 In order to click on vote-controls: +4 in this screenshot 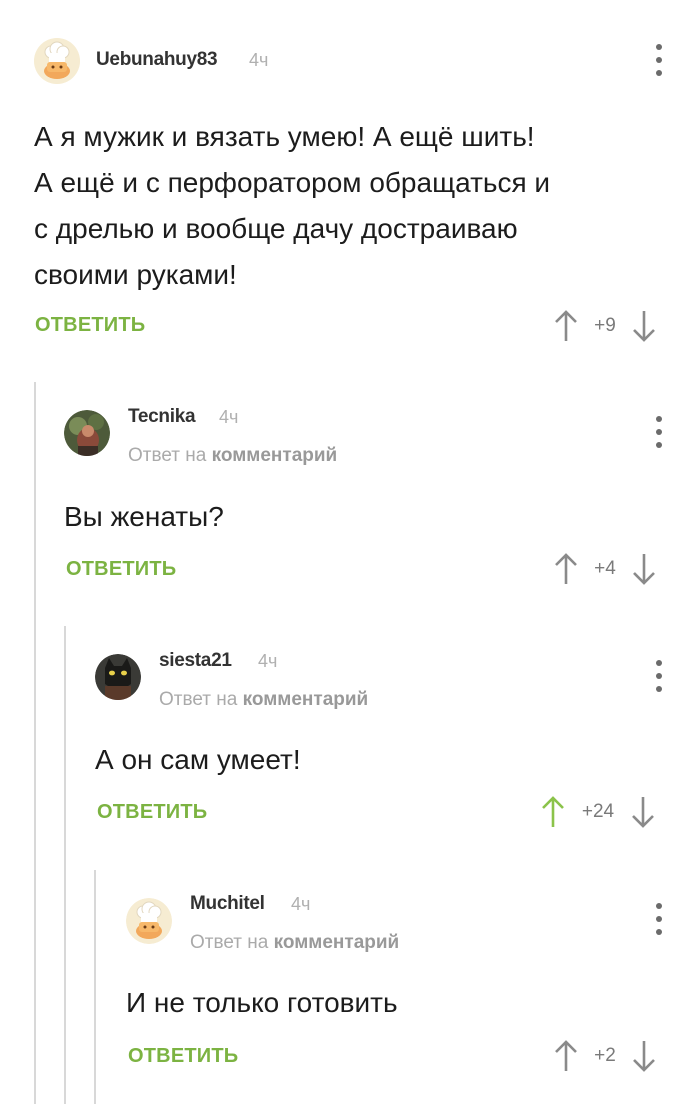, I will do `click(605, 569)`.